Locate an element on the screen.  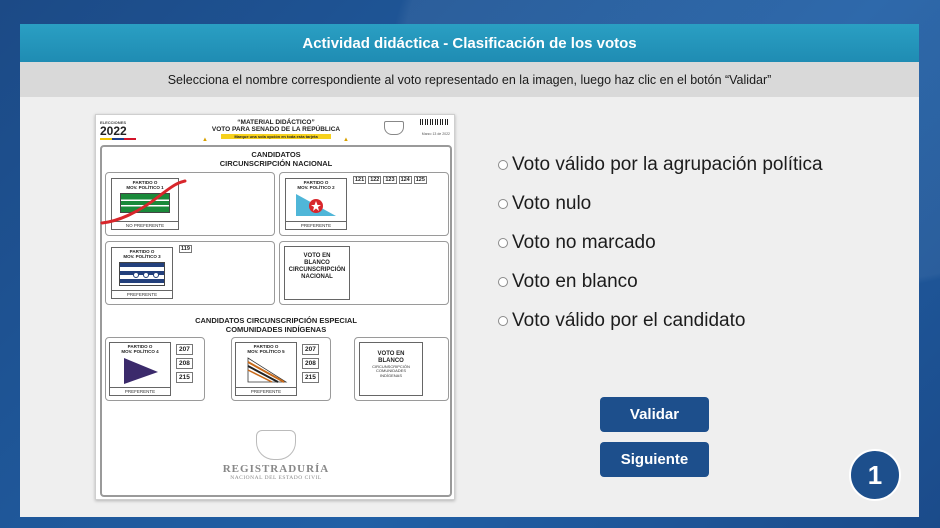
party-4-candidate-numbers: 207 208 215 is located at coordinates (184, 363).